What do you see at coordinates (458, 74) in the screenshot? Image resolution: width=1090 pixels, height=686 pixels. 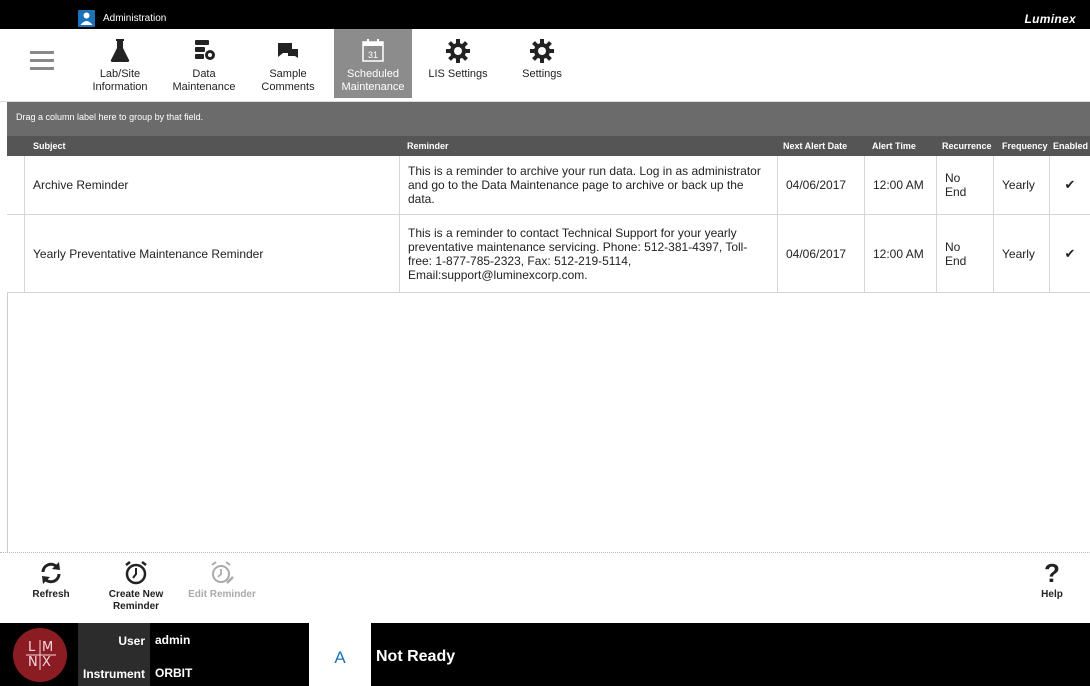 I see `tab-label: LIS Settings` at bounding box center [458, 74].